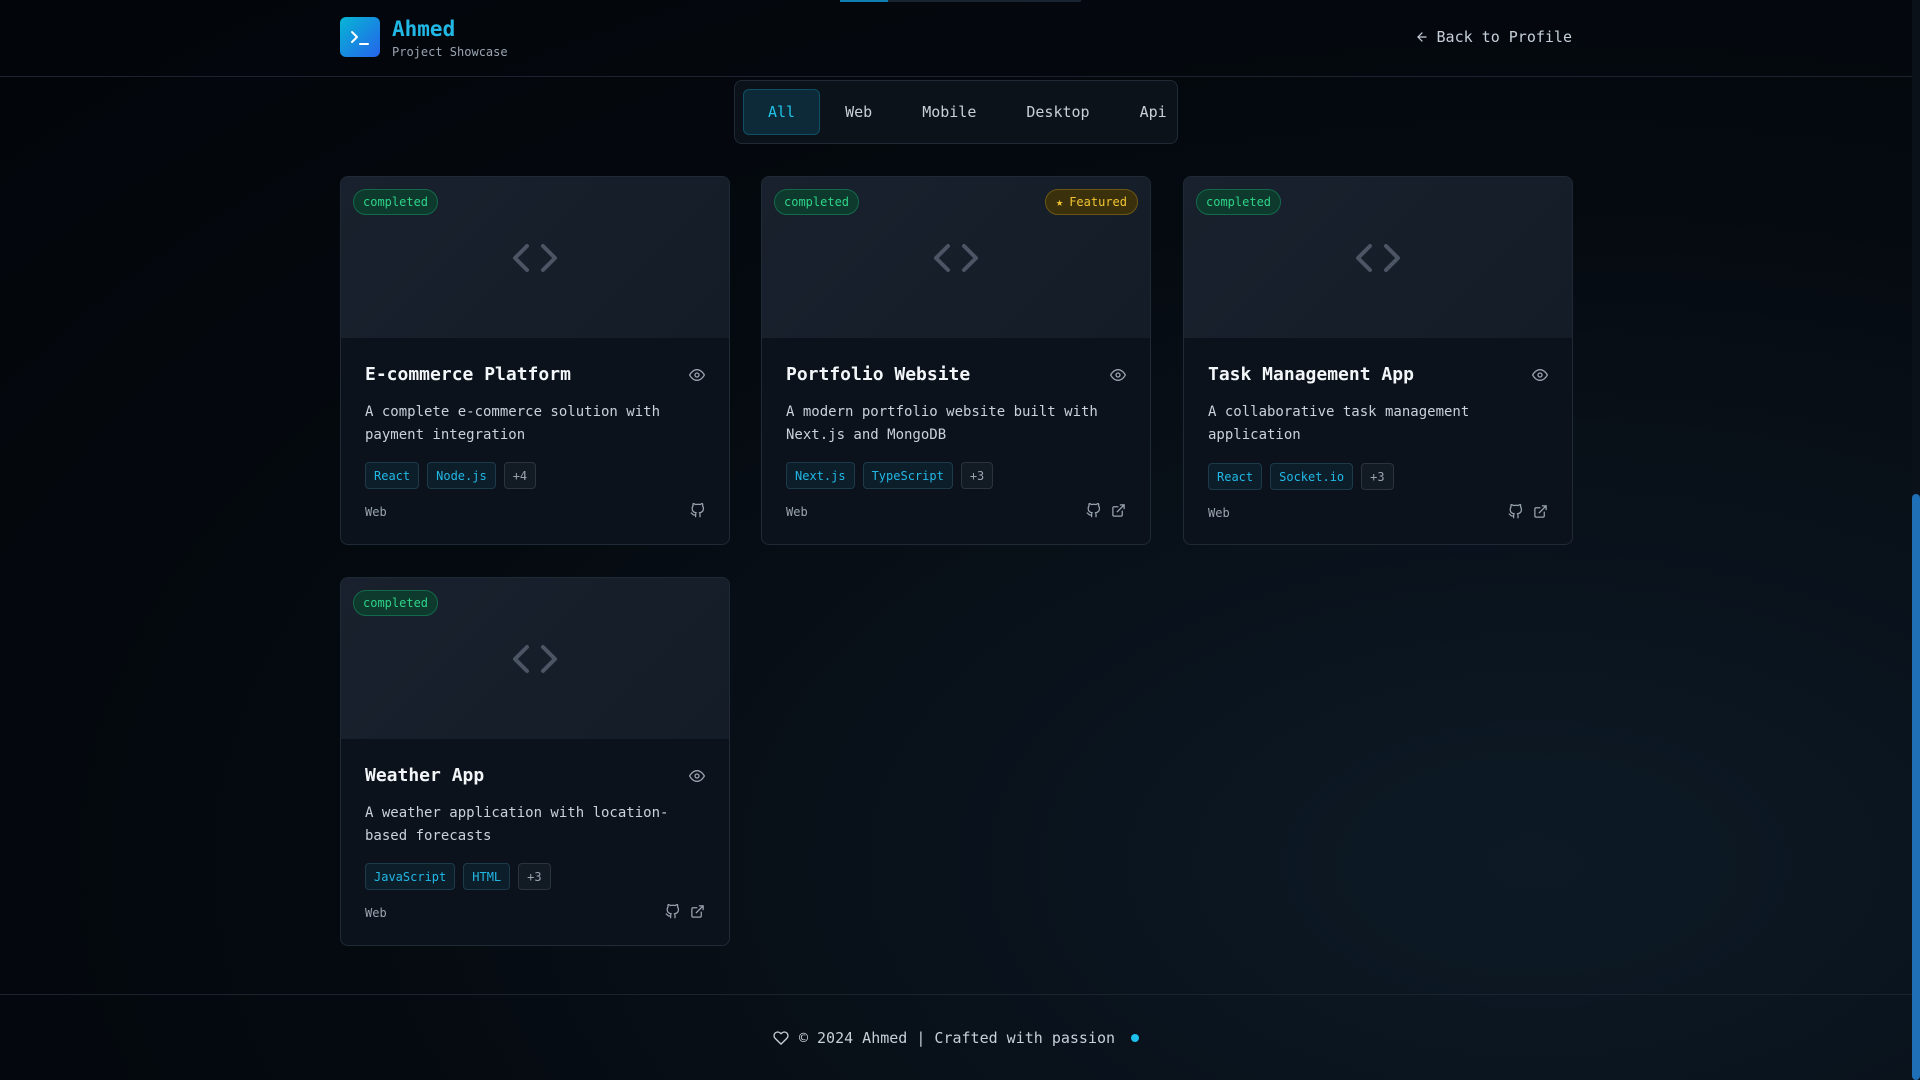  Describe the element at coordinates (1504, 37) in the screenshot. I see `back-link-label: Back to Profile` at that location.